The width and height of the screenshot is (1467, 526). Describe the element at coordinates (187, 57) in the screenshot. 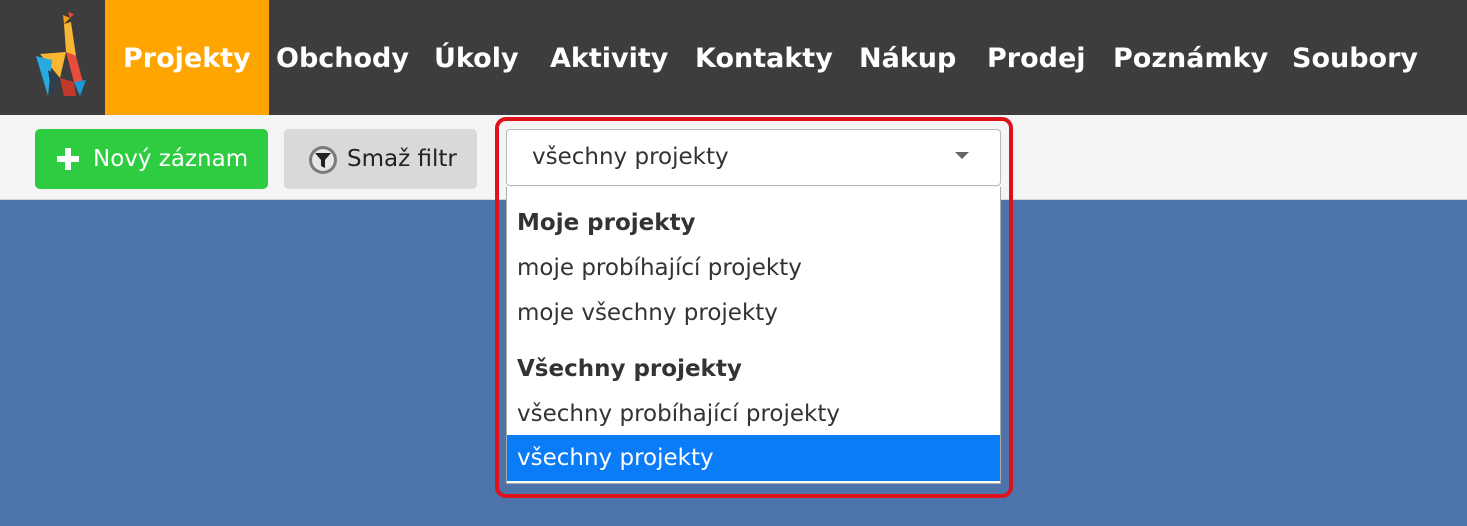

I see `nav-tab-projekty: Projekty` at that location.